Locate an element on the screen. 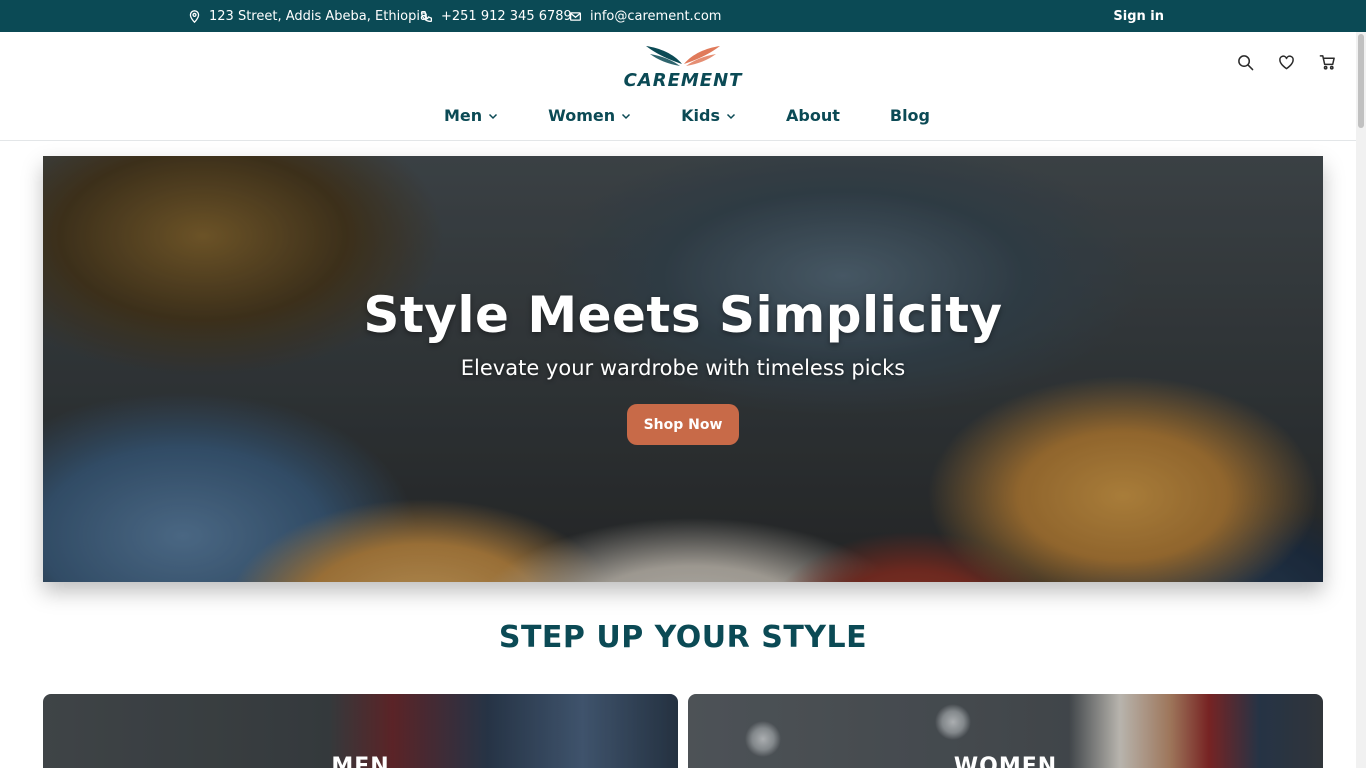 The image size is (1366, 768). heart-icon is located at coordinates (1286, 62).